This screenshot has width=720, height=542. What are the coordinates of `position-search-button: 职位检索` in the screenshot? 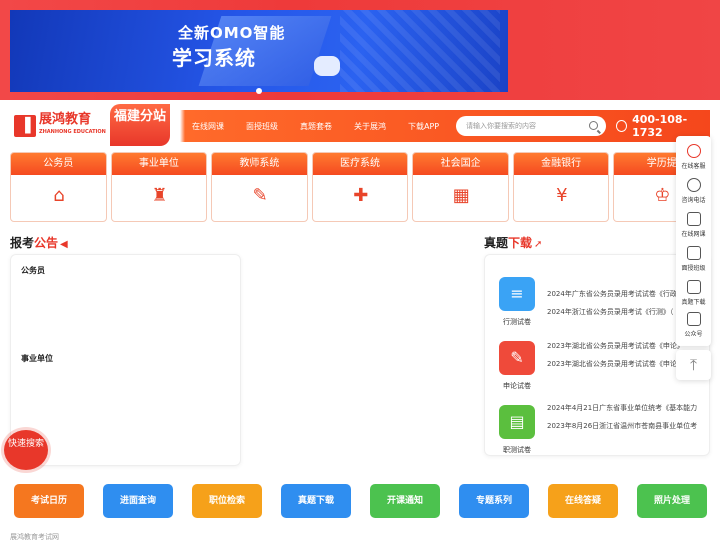 It's located at (227, 501).